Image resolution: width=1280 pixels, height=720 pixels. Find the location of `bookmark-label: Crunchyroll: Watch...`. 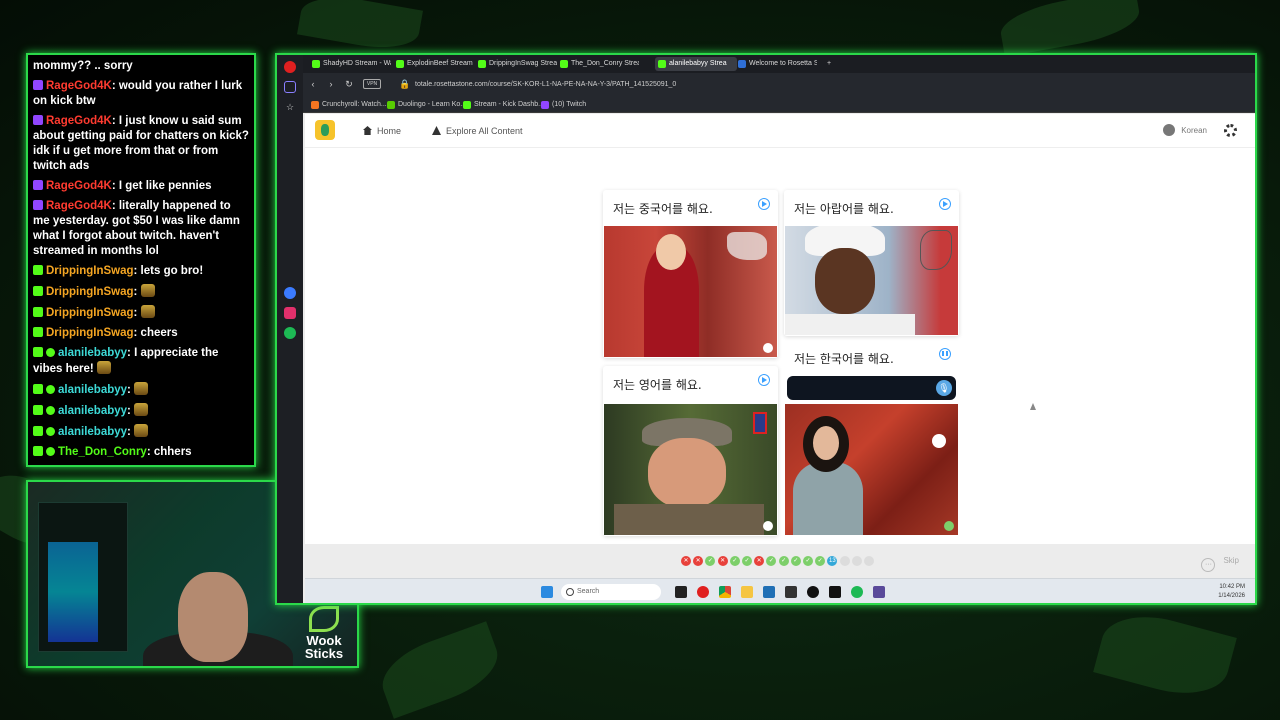

bookmark-label: Crunchyroll: Watch... is located at coordinates (354, 104).